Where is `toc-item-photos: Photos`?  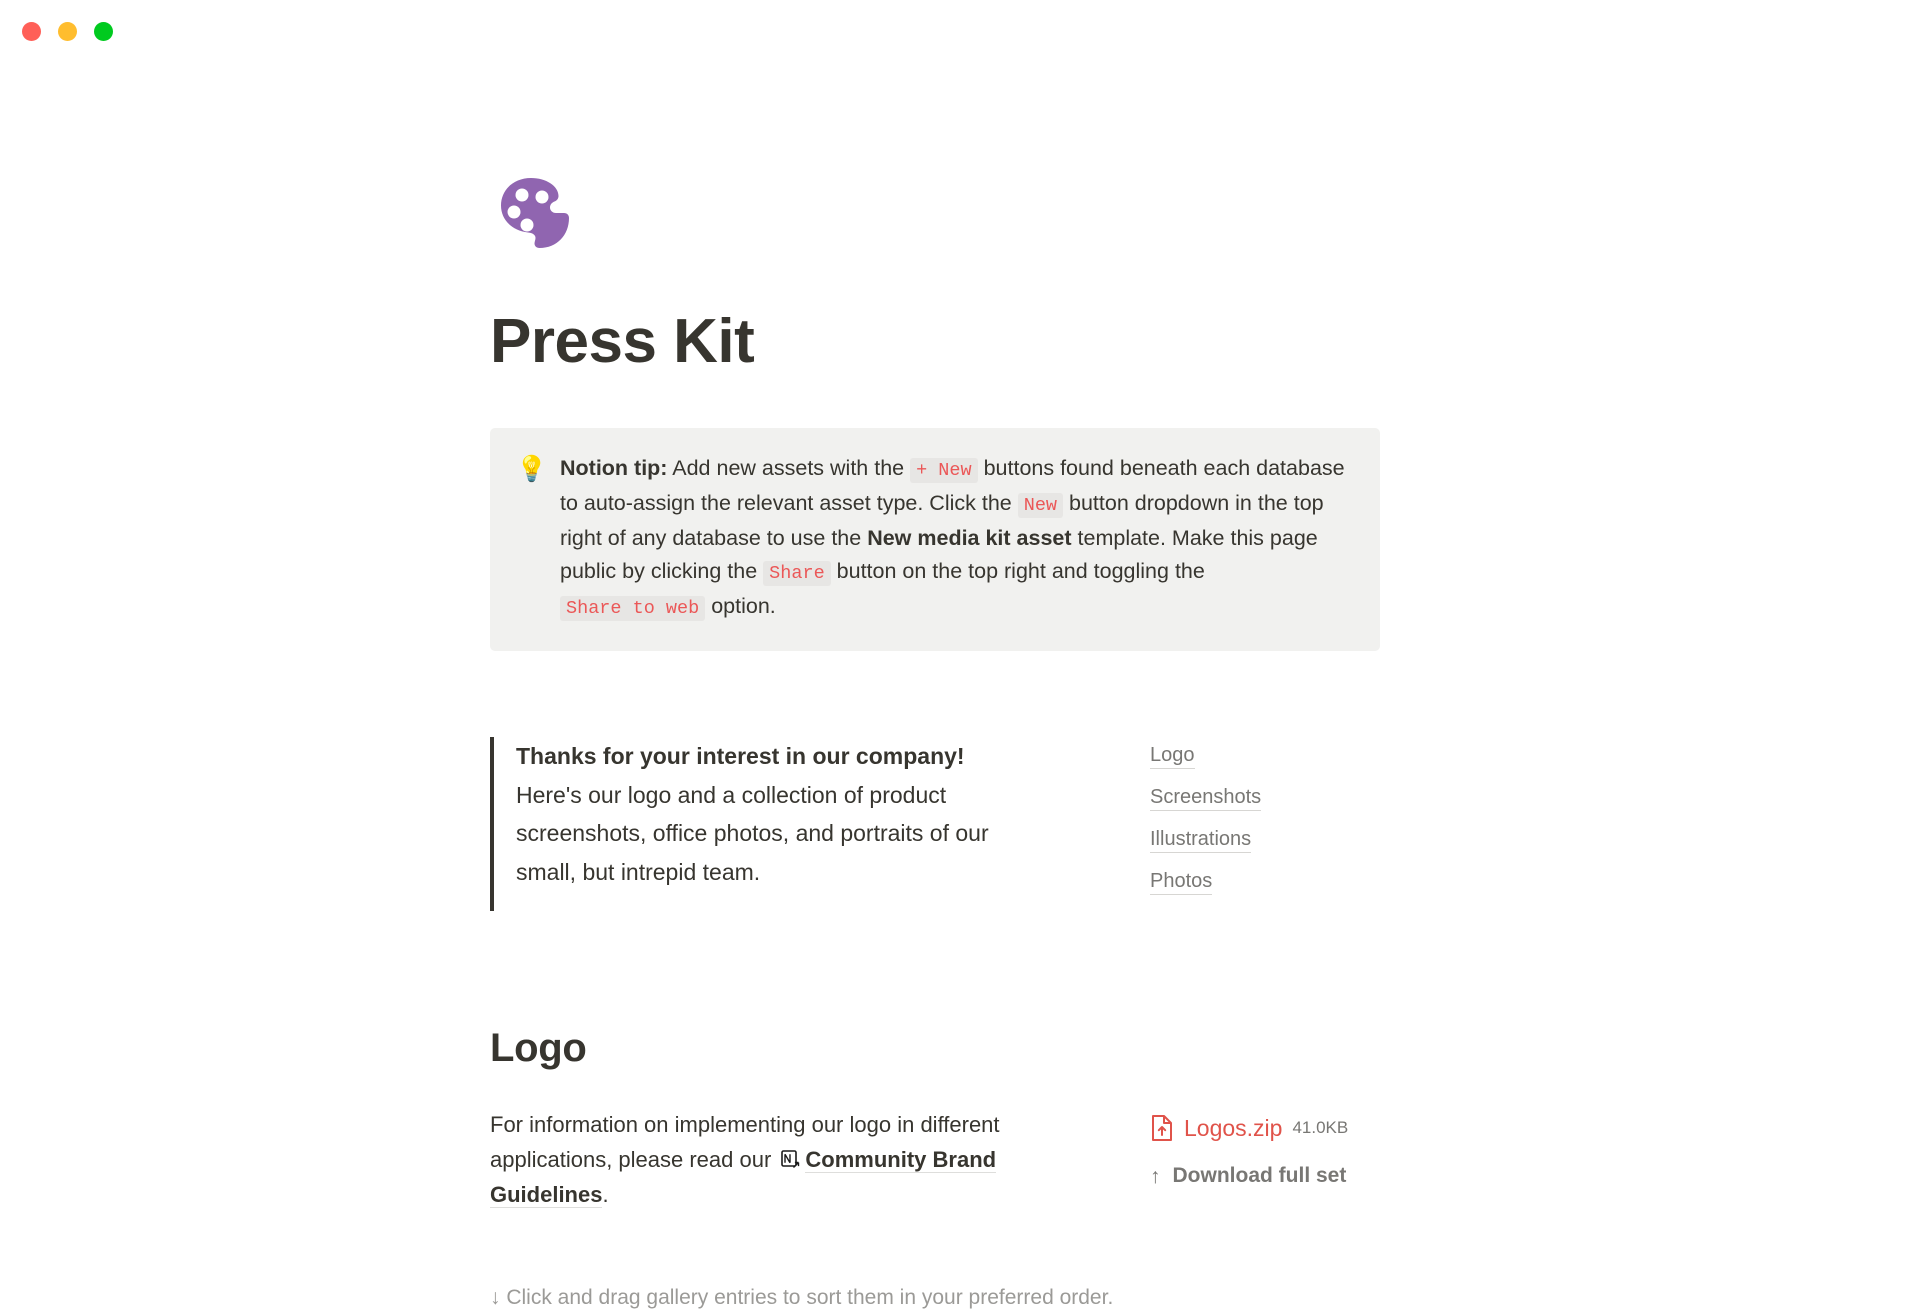 toc-item-photos: Photos is located at coordinates (1181, 882).